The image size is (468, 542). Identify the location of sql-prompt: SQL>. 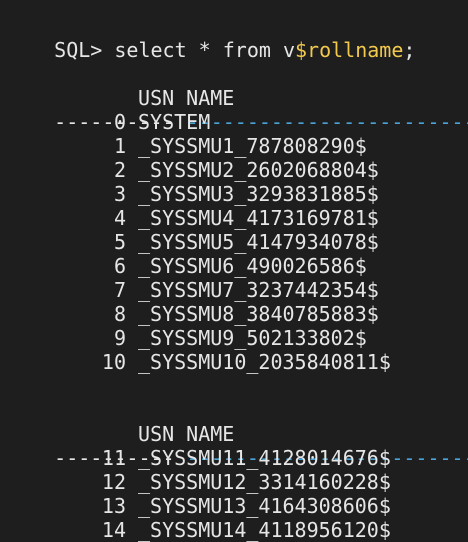
(84, 50).